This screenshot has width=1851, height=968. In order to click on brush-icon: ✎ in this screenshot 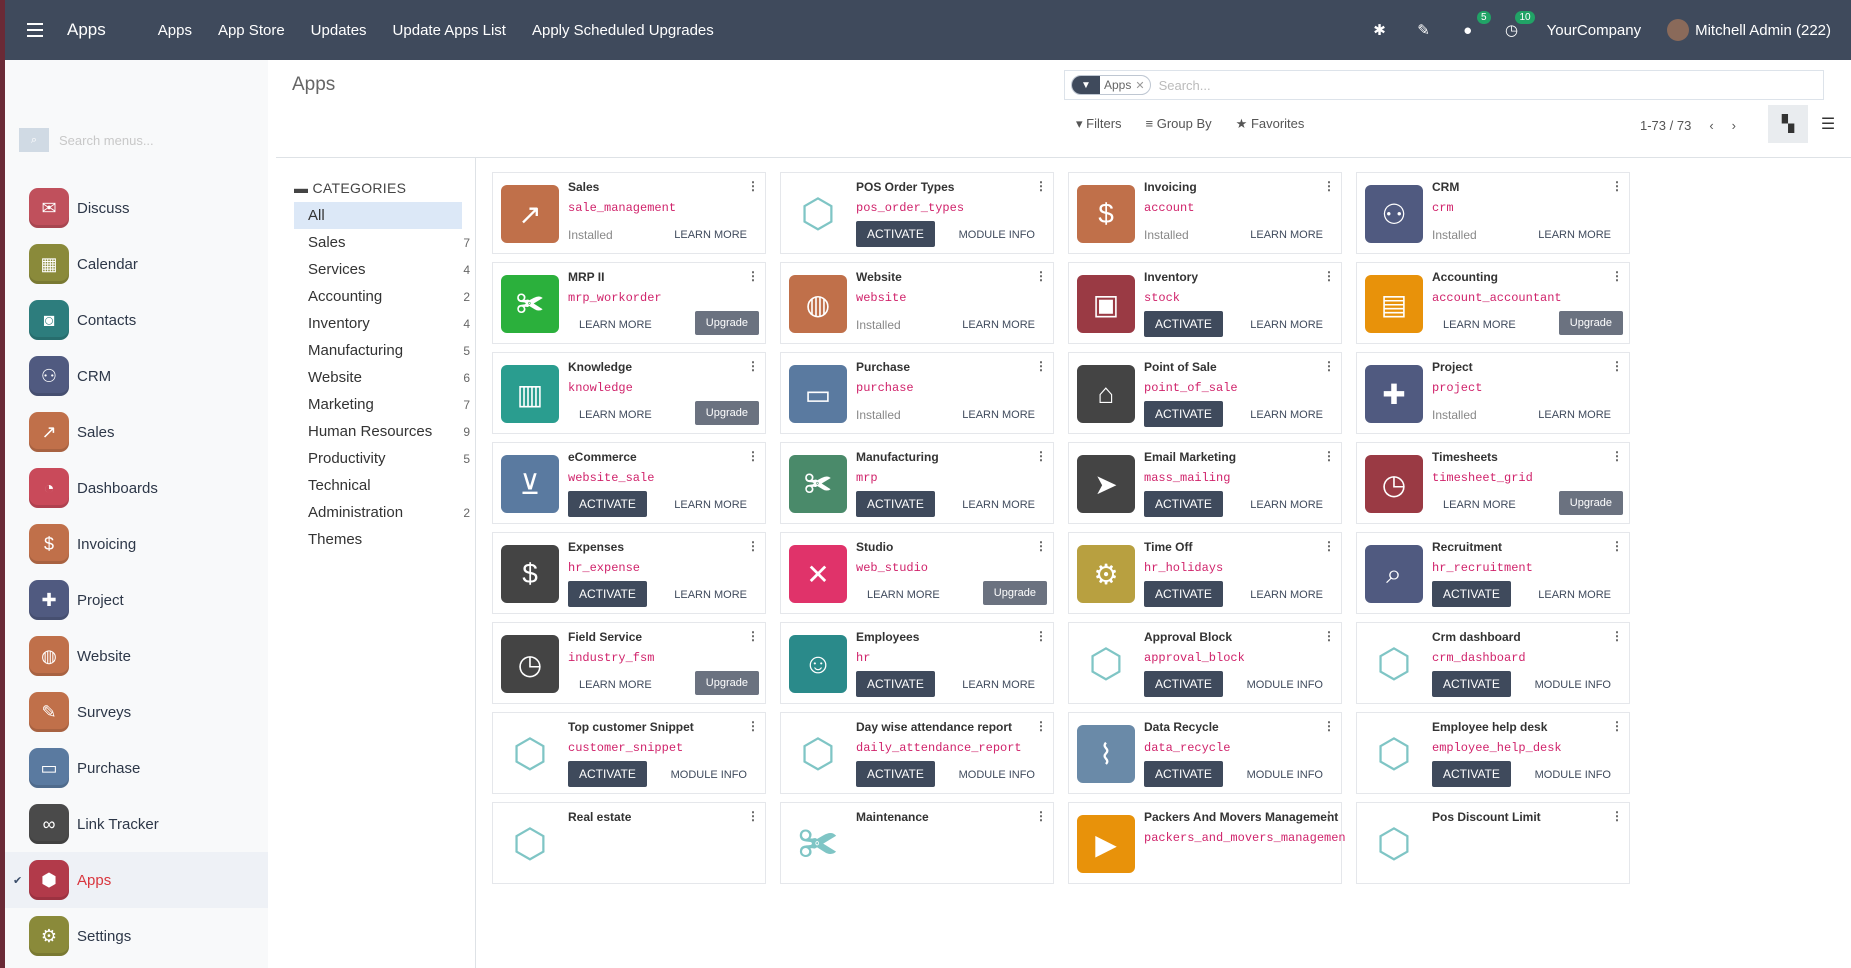, I will do `click(1424, 30)`.